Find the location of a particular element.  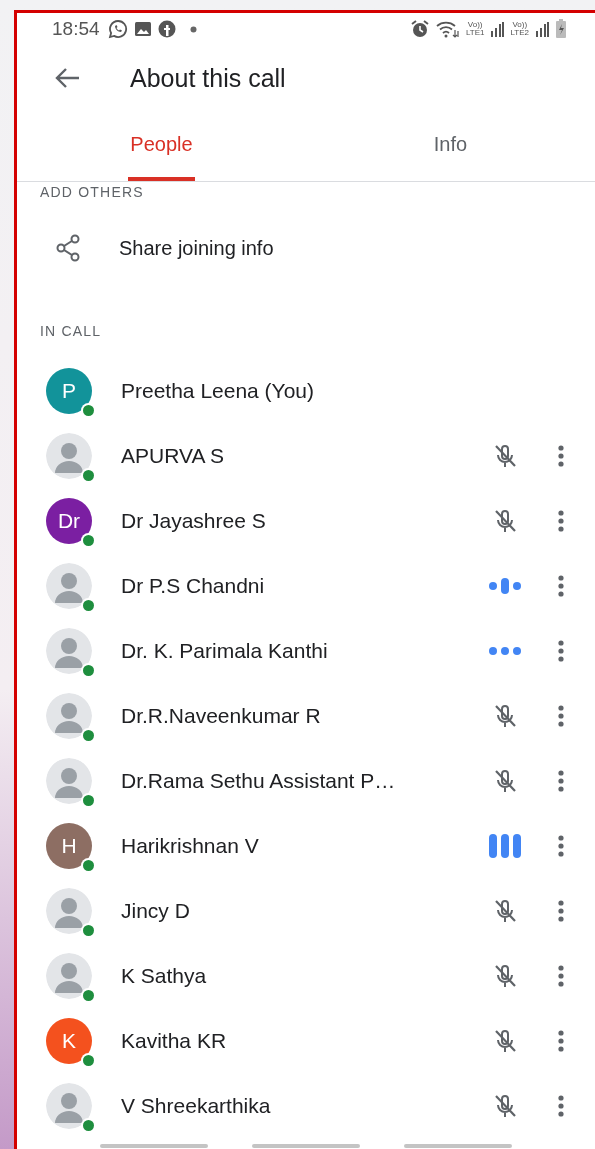

participant-name: K Sathya is located at coordinates (164, 975).